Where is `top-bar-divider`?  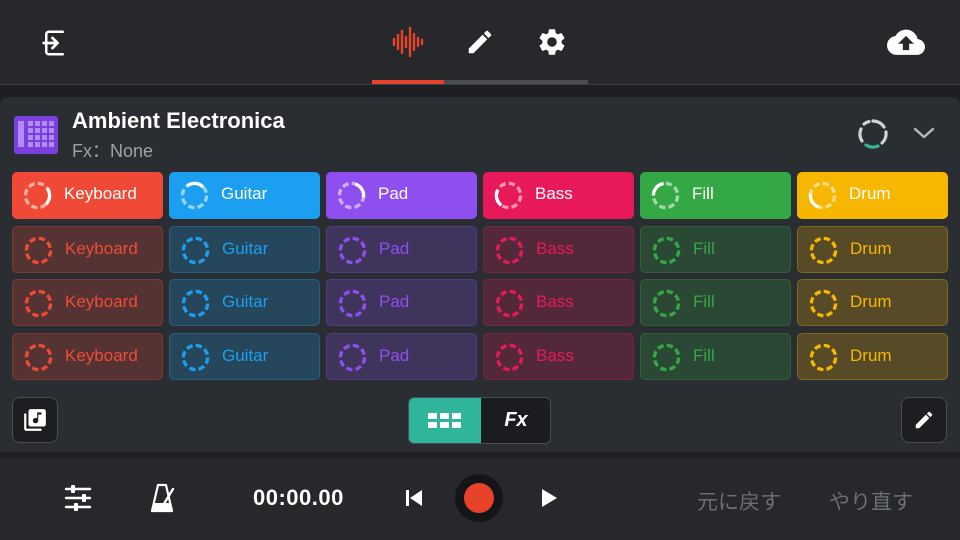 top-bar-divider is located at coordinates (480, 84).